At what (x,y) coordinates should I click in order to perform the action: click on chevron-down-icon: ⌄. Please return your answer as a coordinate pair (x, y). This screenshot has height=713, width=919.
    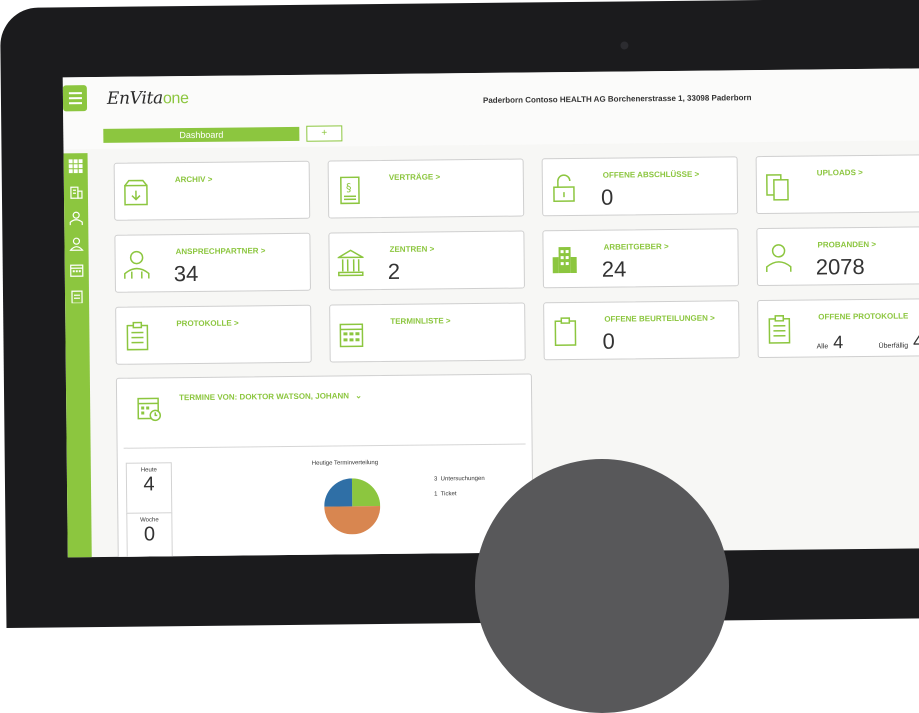
    Looking at the image, I should click on (358, 395).